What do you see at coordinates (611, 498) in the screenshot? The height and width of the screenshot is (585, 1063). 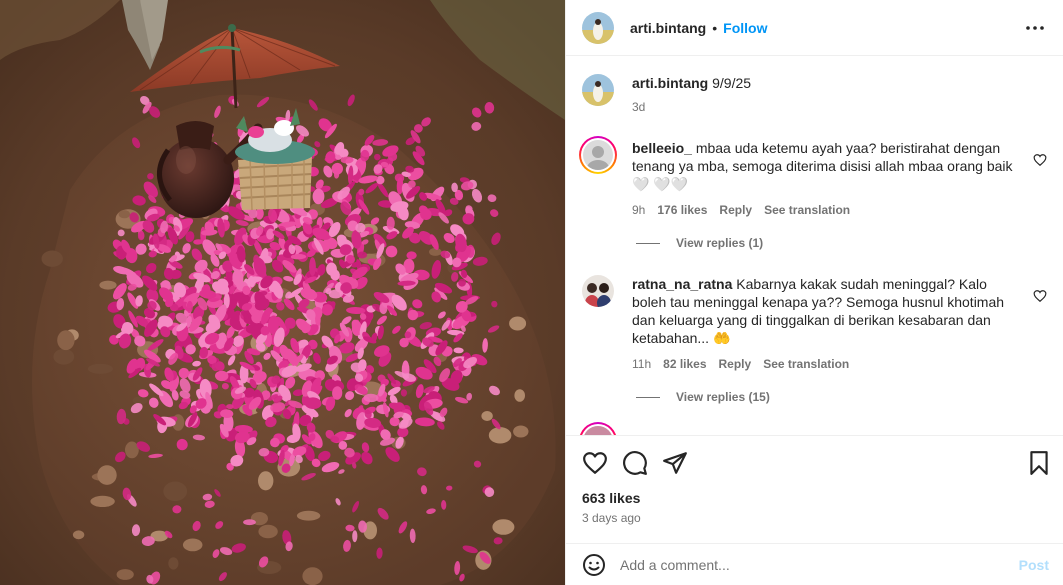 I see `likes-count: 663 likes` at bounding box center [611, 498].